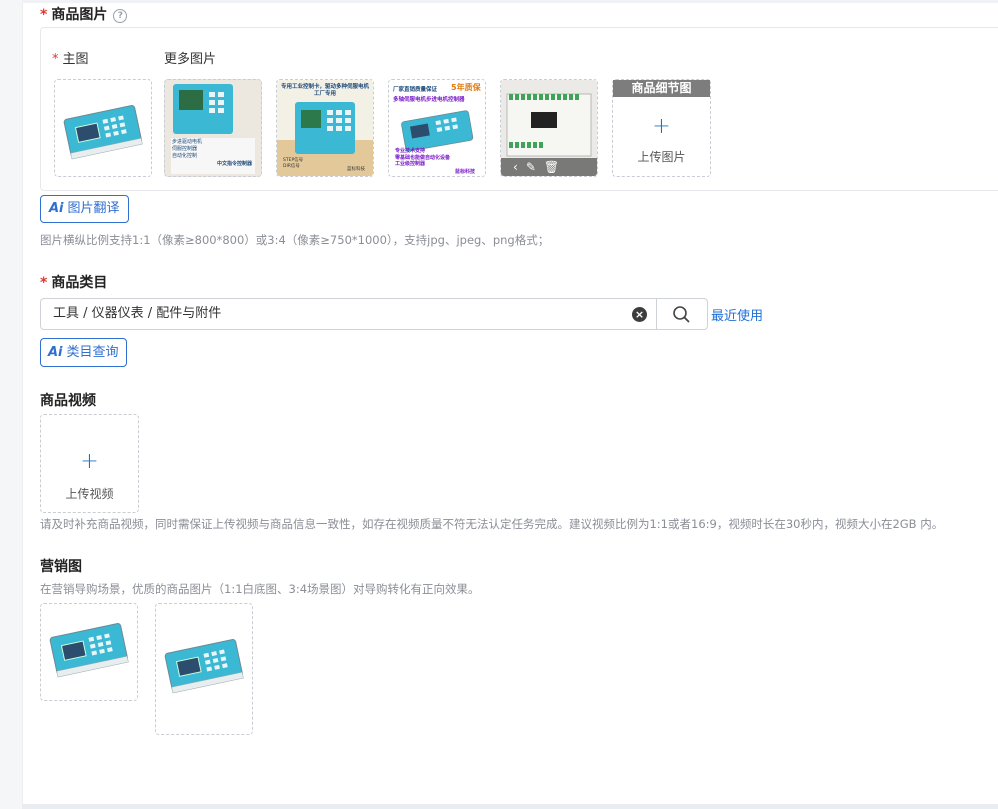 This screenshot has height=809, width=998. I want to click on upload-image-text: 上传图片, so click(661, 157).